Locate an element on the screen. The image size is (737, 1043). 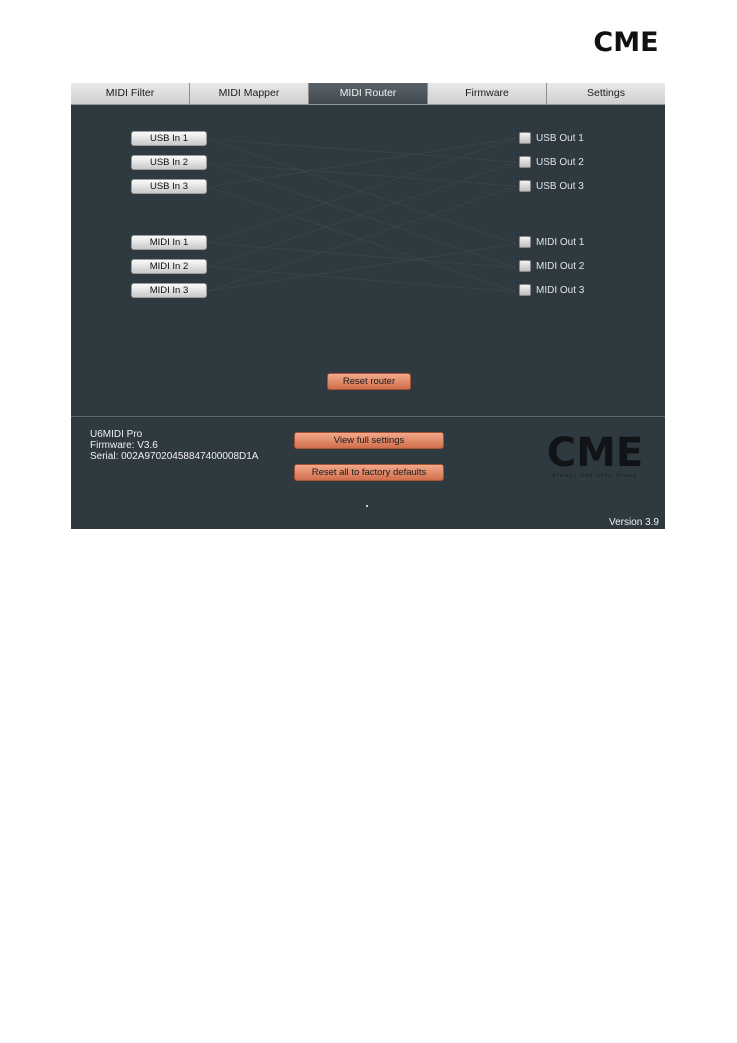
midi-in-2-button: MIDI In 2 is located at coordinates (169, 266).